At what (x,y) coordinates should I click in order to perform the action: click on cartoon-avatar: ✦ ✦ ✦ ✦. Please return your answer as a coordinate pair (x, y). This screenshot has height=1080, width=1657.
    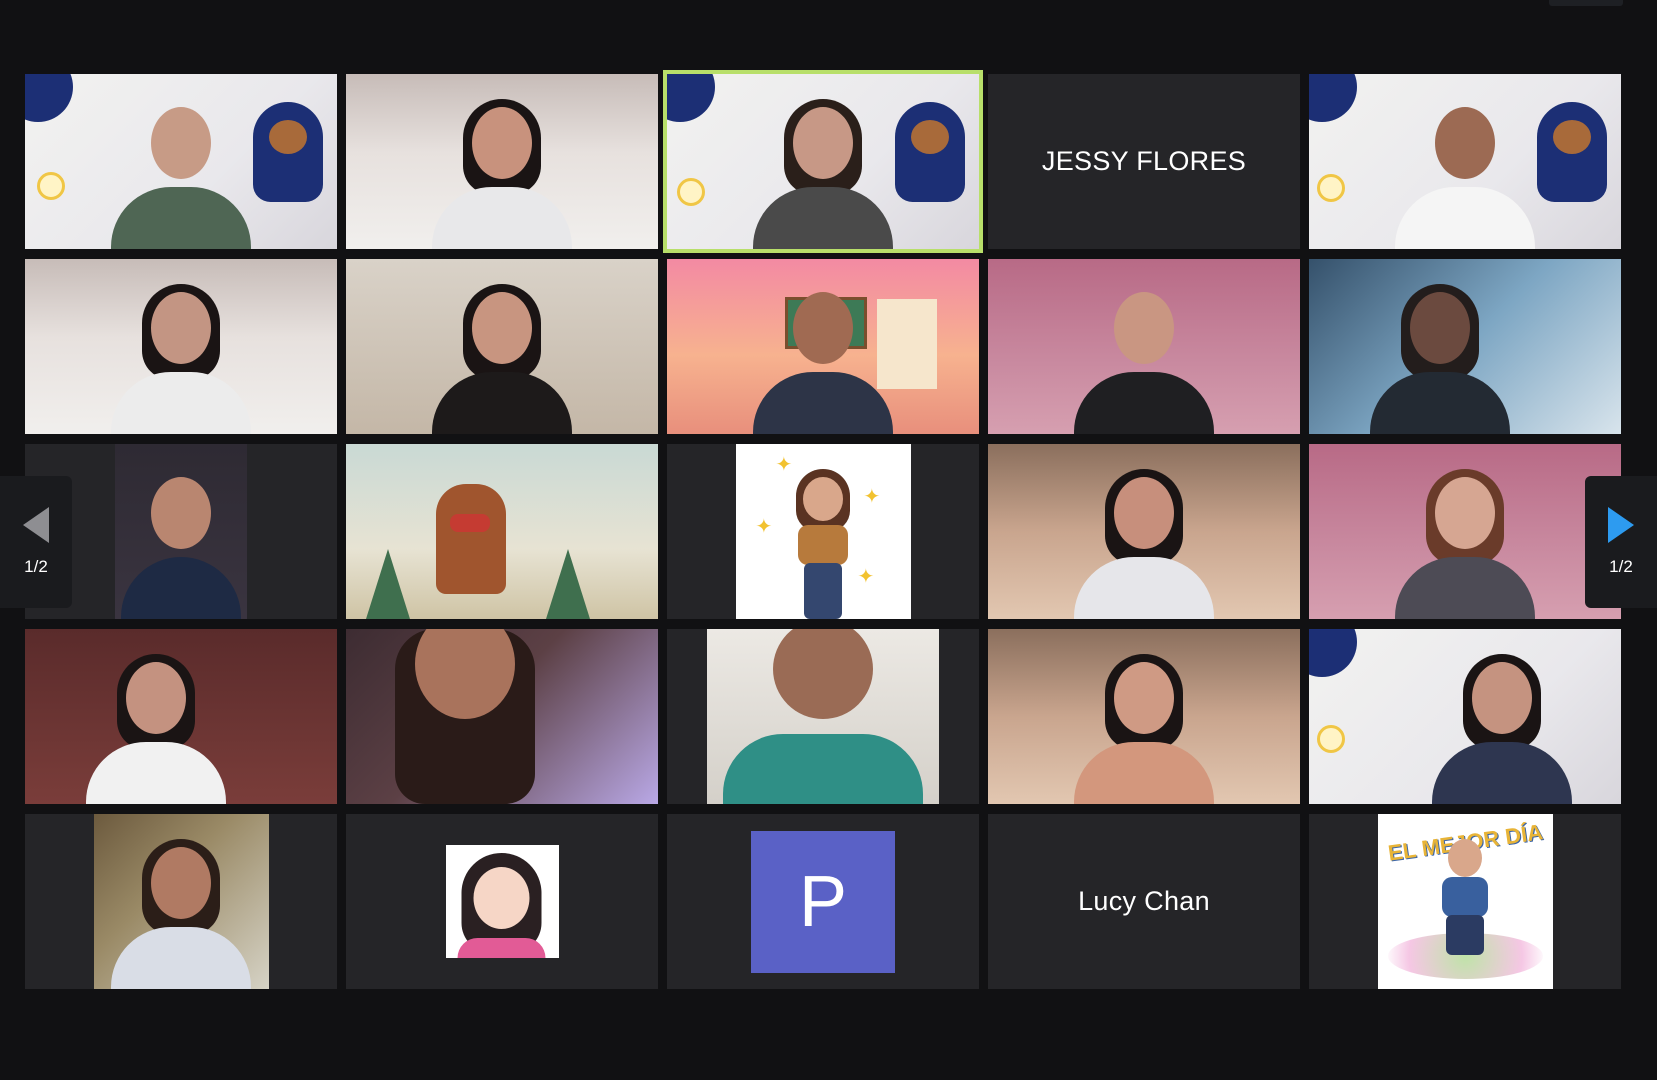
    Looking at the image, I should click on (823, 531).